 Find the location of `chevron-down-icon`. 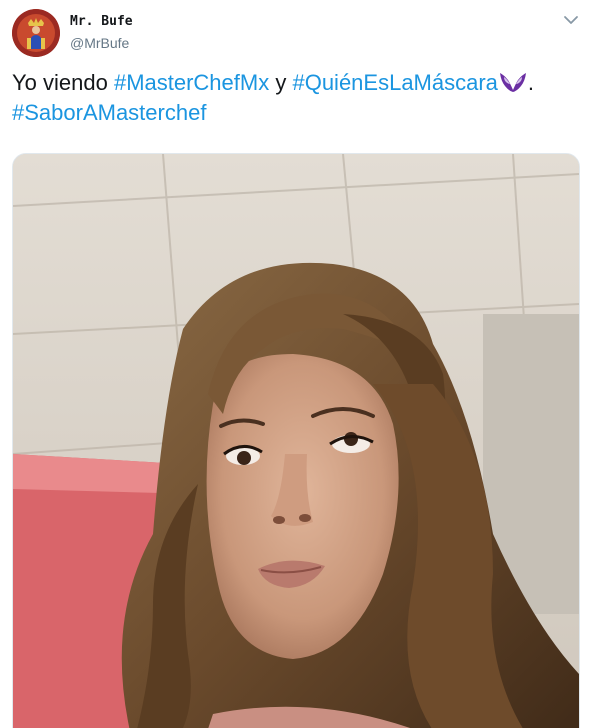

chevron-down-icon is located at coordinates (571, 20).